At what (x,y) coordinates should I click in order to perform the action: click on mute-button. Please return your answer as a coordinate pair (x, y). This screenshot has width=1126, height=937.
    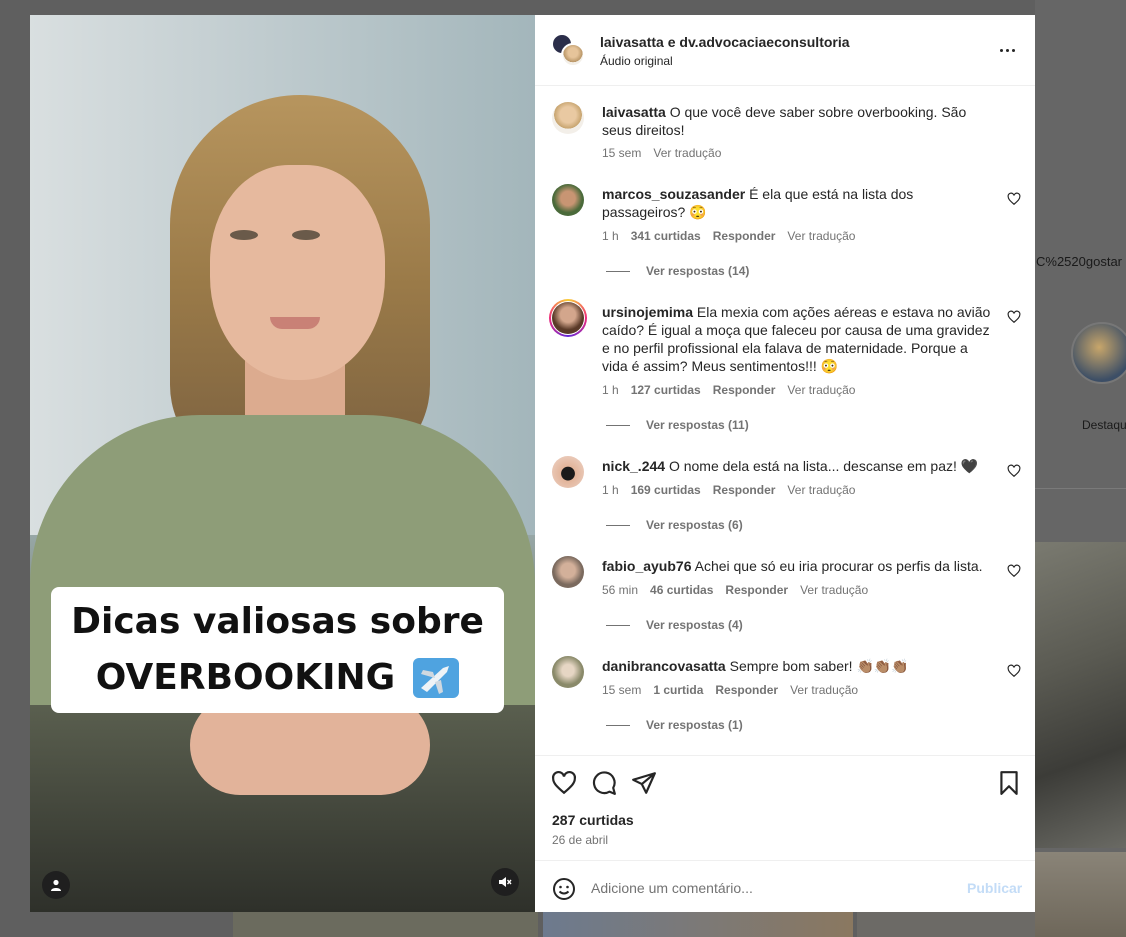
    Looking at the image, I should click on (505, 882).